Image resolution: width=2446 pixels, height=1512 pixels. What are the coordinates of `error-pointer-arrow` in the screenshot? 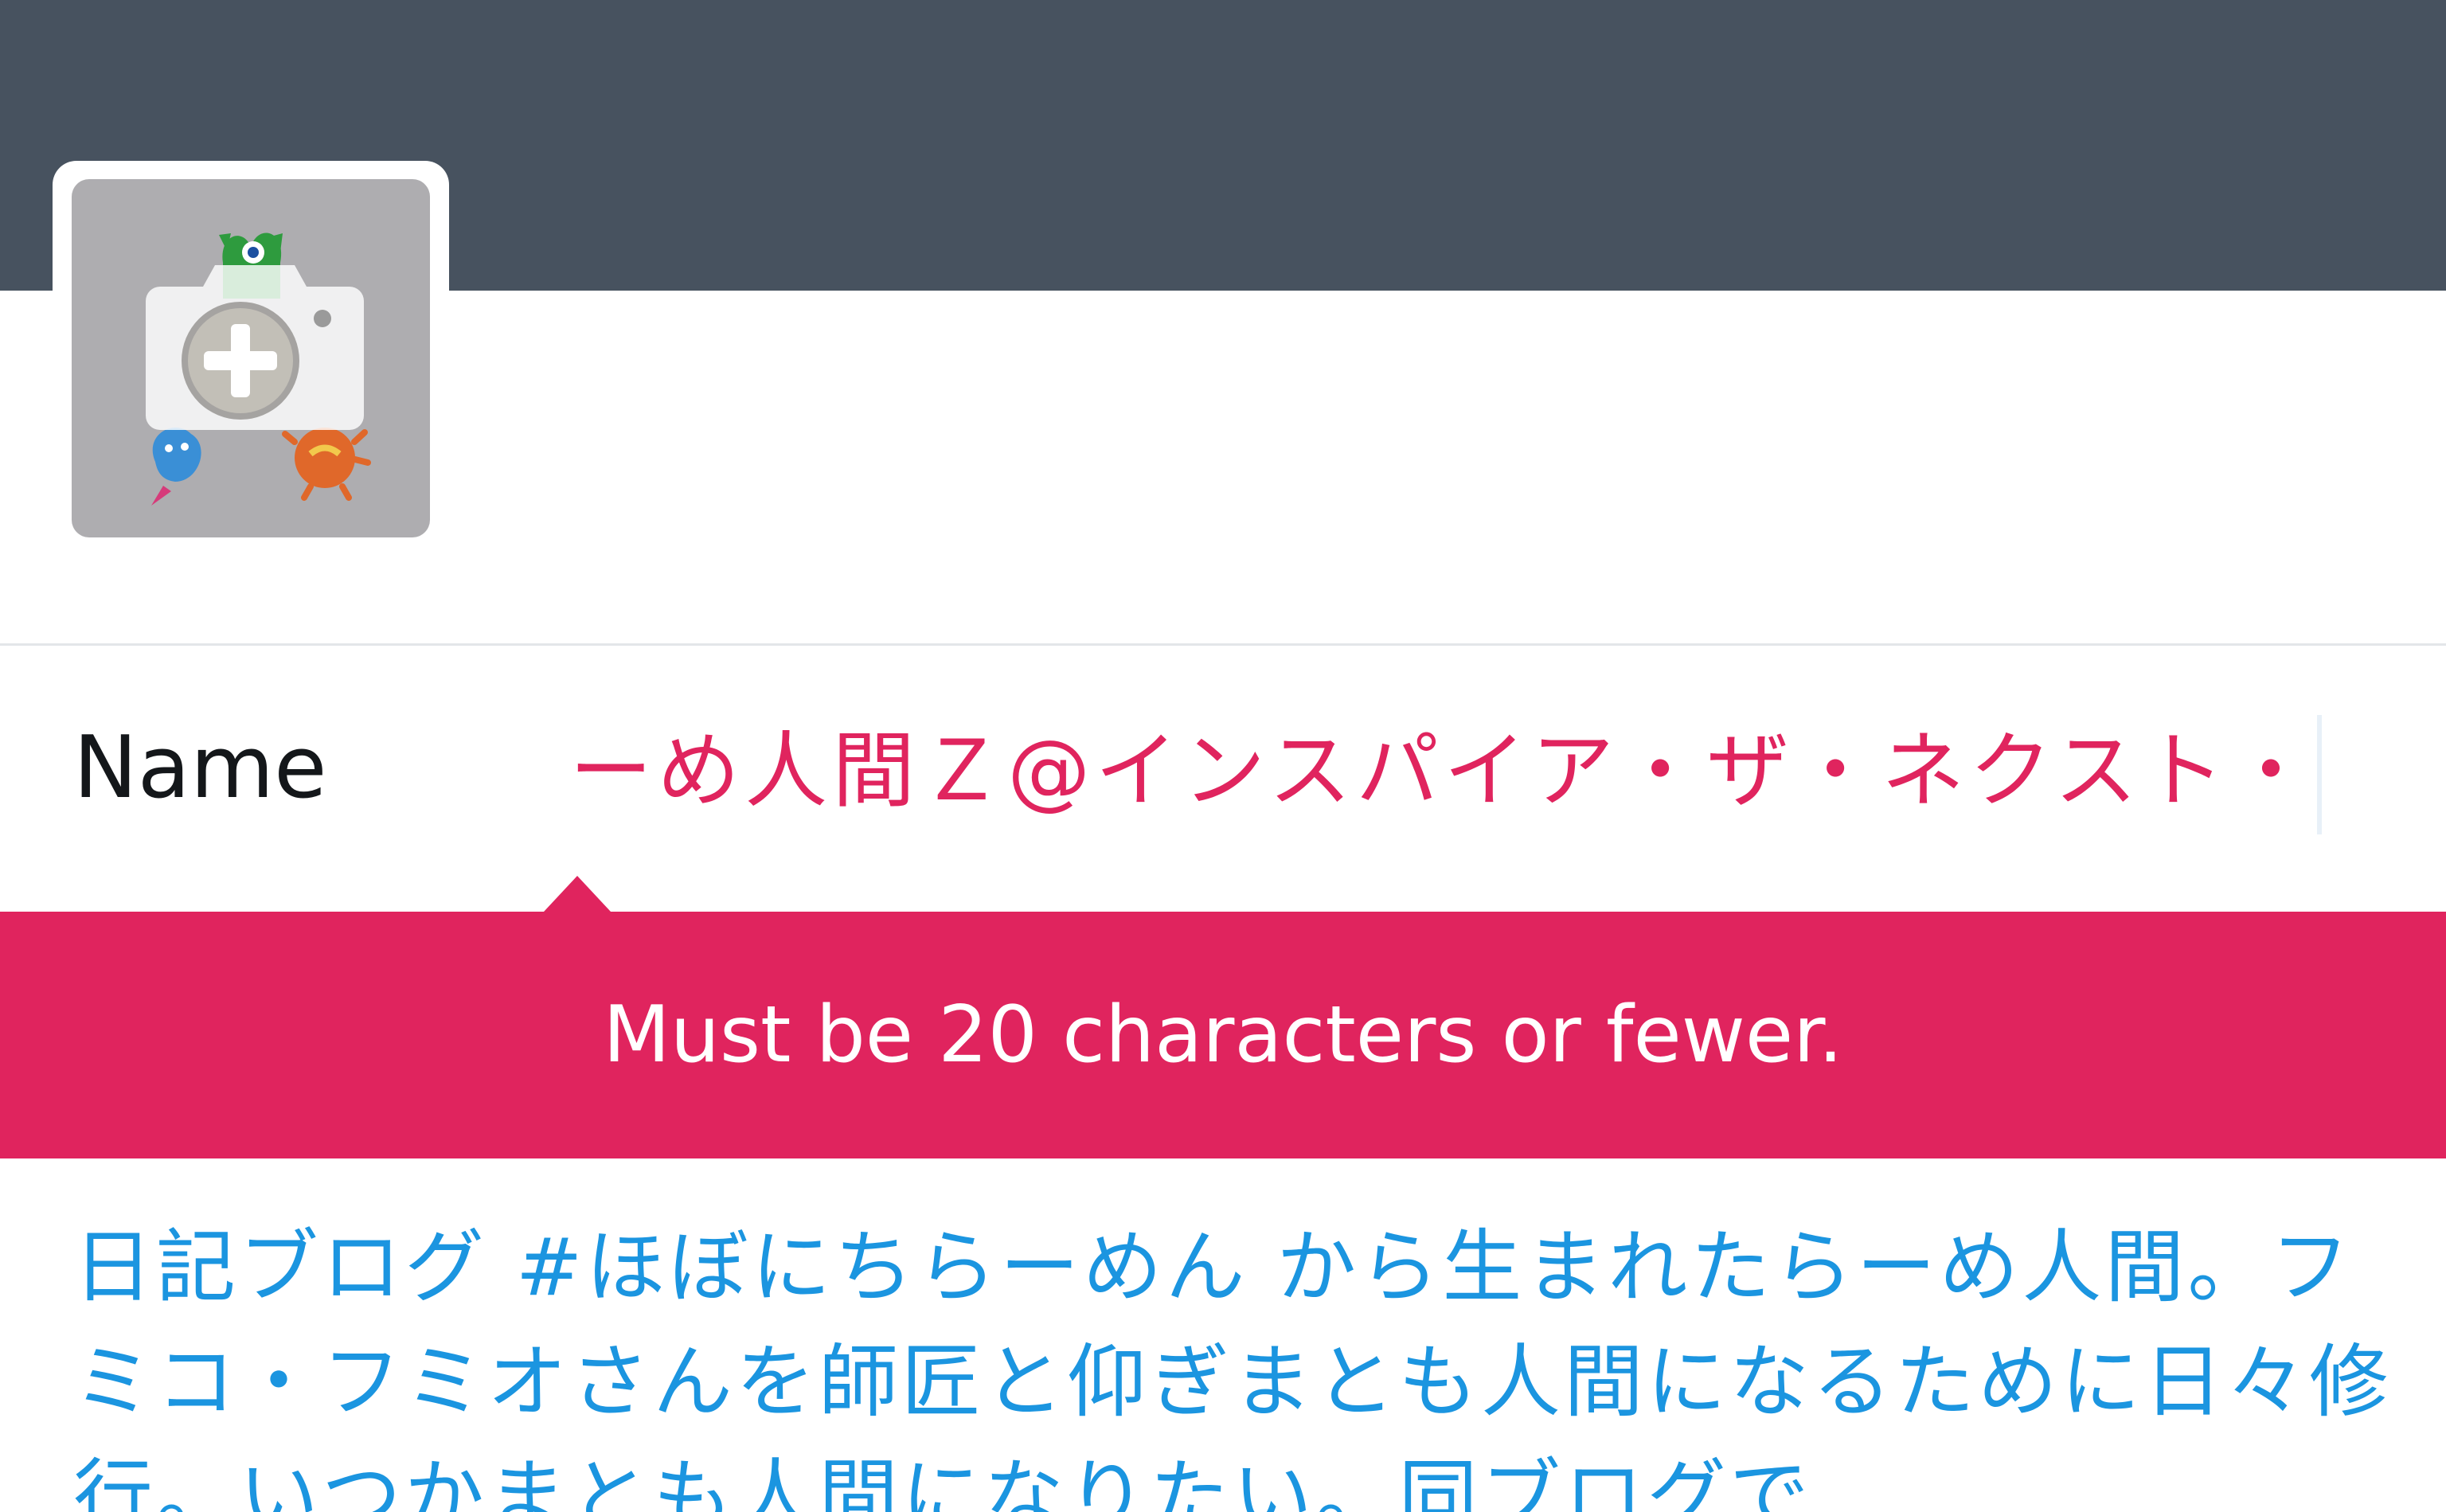 It's located at (578, 894).